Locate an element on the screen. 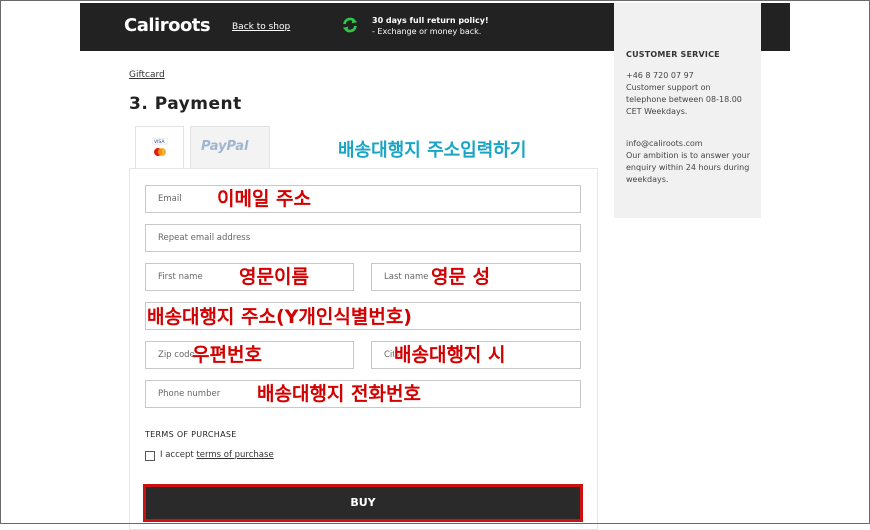  site-logo: Caliroots is located at coordinates (167, 25).